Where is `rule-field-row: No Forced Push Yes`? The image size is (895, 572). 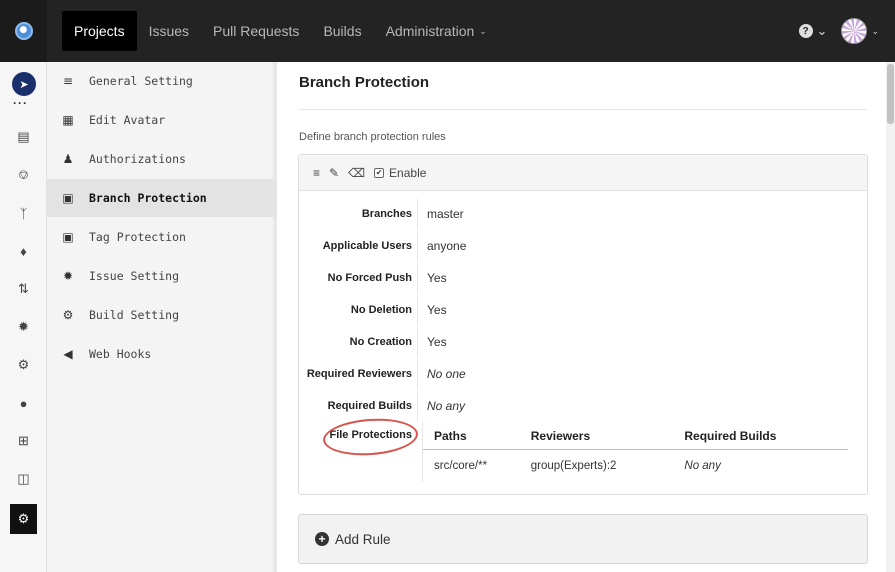
rule-field-row: No Forced Push Yes is located at coordinates (584, 278).